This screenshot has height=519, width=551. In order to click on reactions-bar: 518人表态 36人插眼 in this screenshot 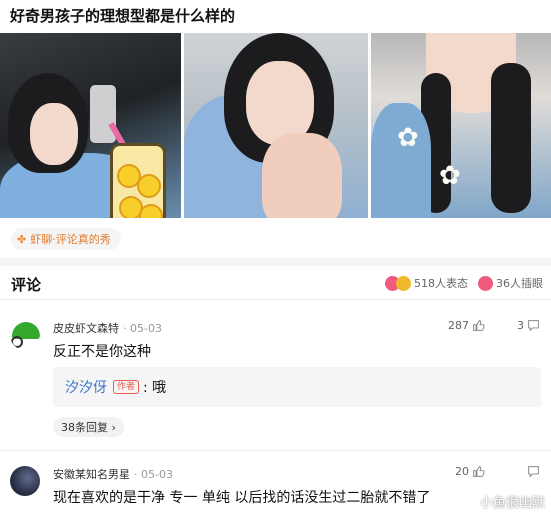, I will do `click(464, 283)`.